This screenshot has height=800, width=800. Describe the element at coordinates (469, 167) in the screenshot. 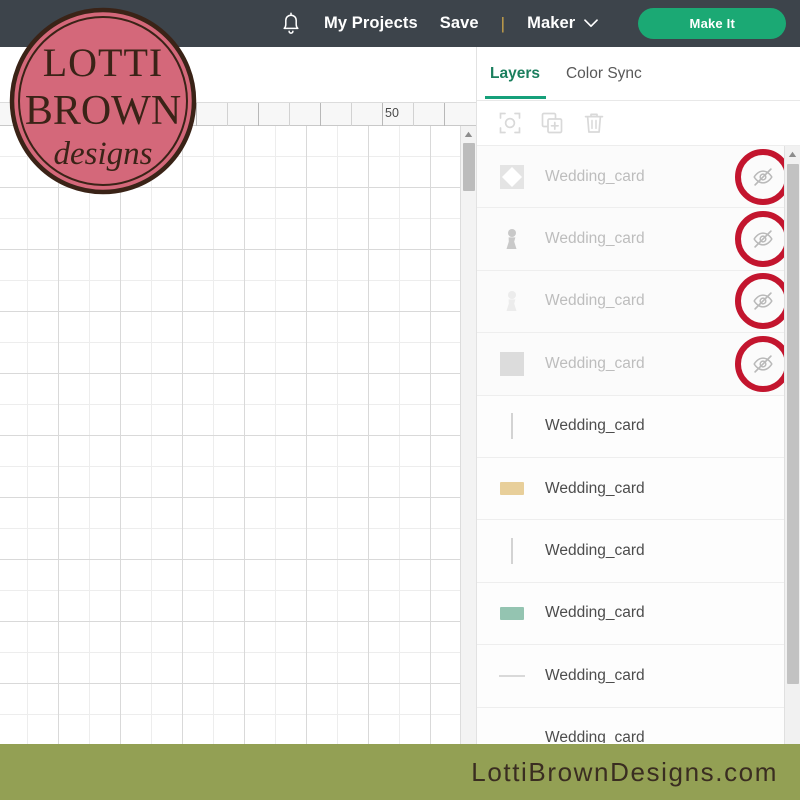

I see `canvas-scrollbar-thumb` at that location.